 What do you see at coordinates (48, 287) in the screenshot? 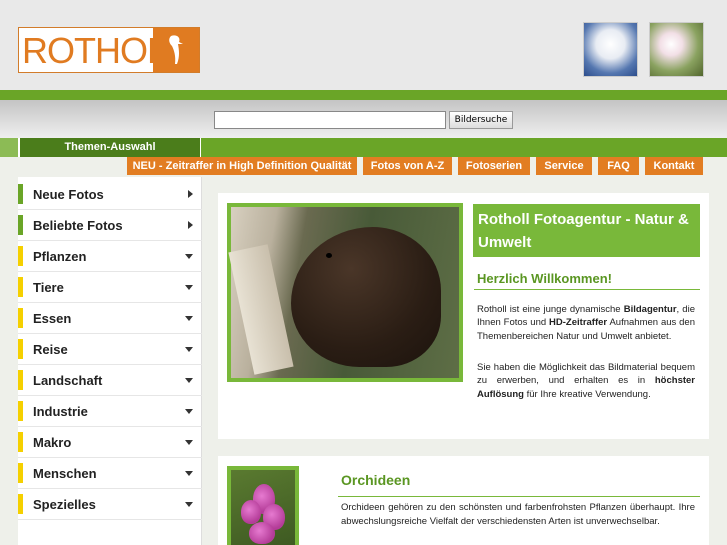
I see `sidebar-item-label: Tiere` at bounding box center [48, 287].